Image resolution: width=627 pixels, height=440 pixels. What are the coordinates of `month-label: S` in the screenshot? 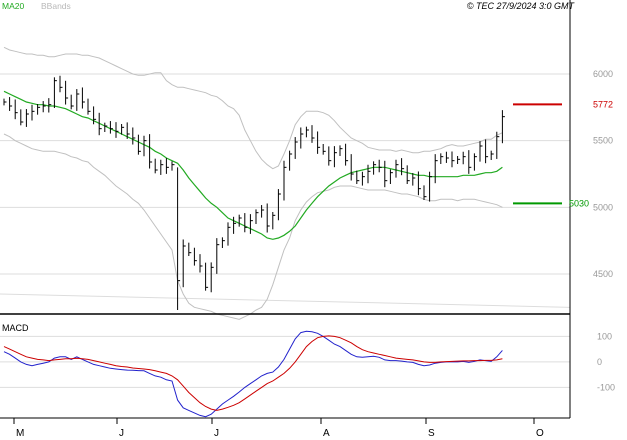 It's located at (431, 433).